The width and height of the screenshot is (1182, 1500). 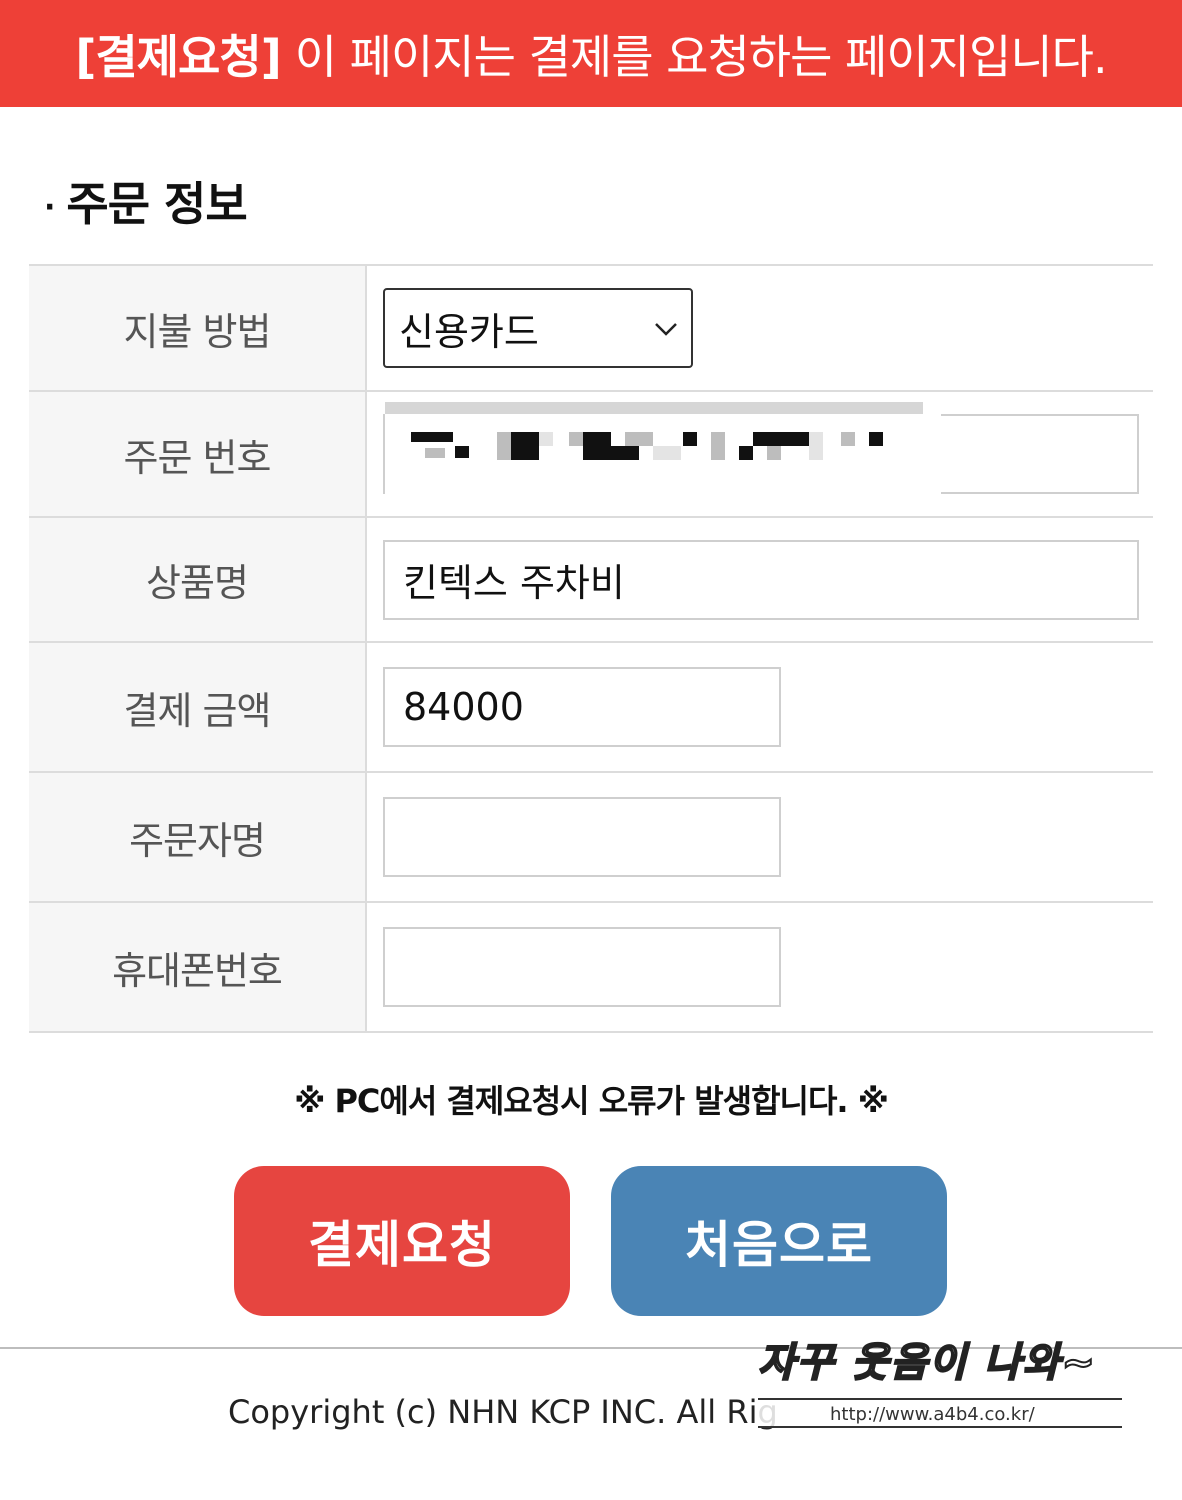 What do you see at coordinates (927, 1363) in the screenshot?
I see `watermark-caption: 자꾸 웃음이 나와~` at bounding box center [927, 1363].